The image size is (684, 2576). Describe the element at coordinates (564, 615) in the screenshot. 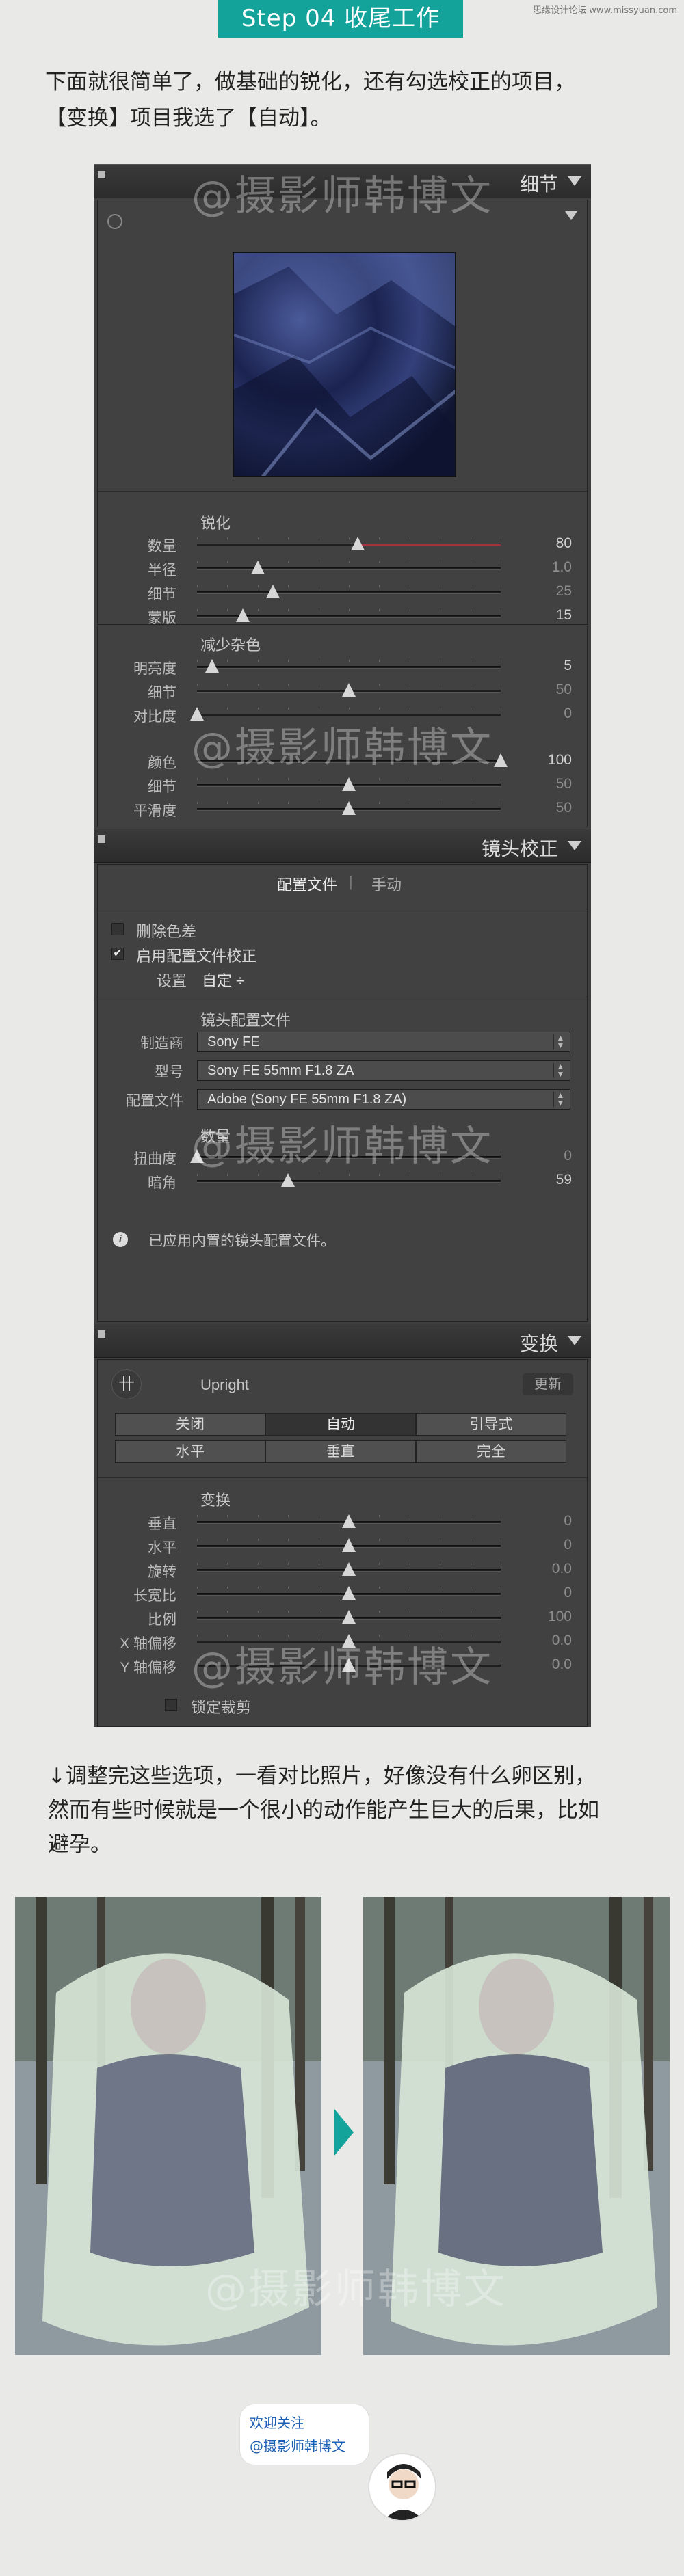

I see `sharpen-slider-value: 15` at that location.